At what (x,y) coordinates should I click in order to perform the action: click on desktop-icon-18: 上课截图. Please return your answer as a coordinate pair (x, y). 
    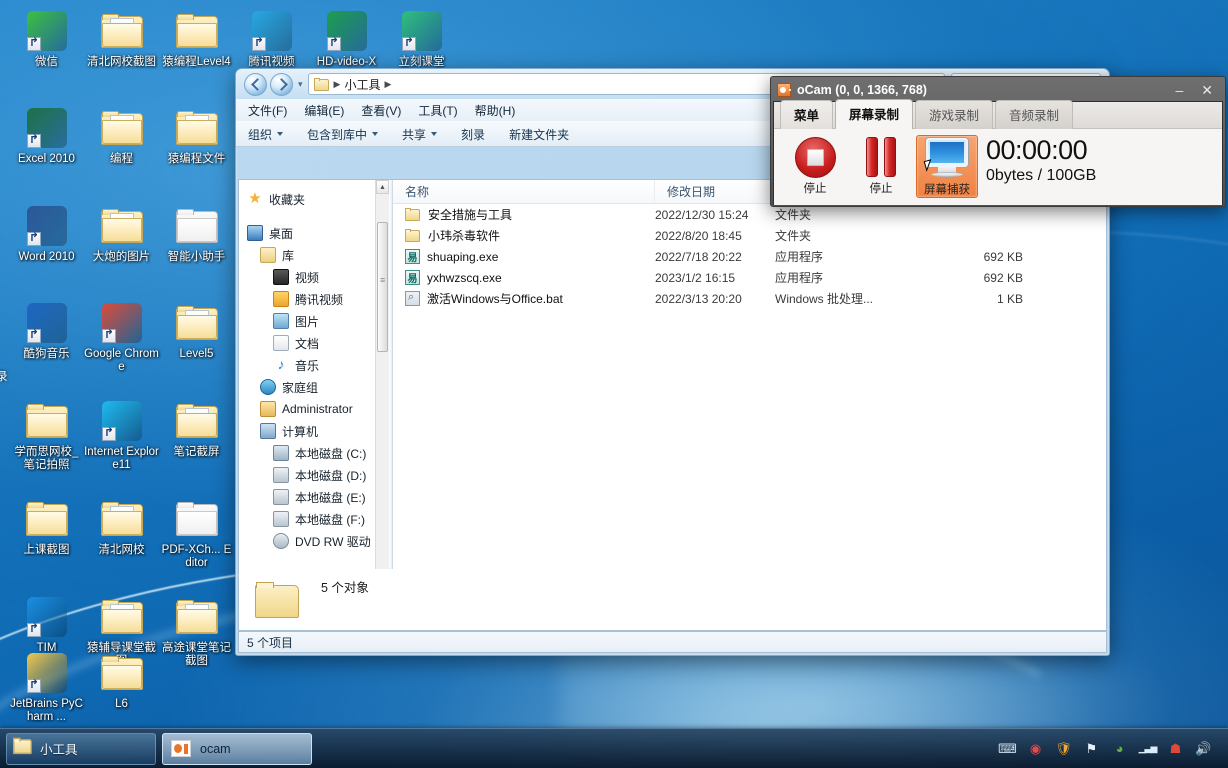
    Looking at the image, I should click on (46, 526).